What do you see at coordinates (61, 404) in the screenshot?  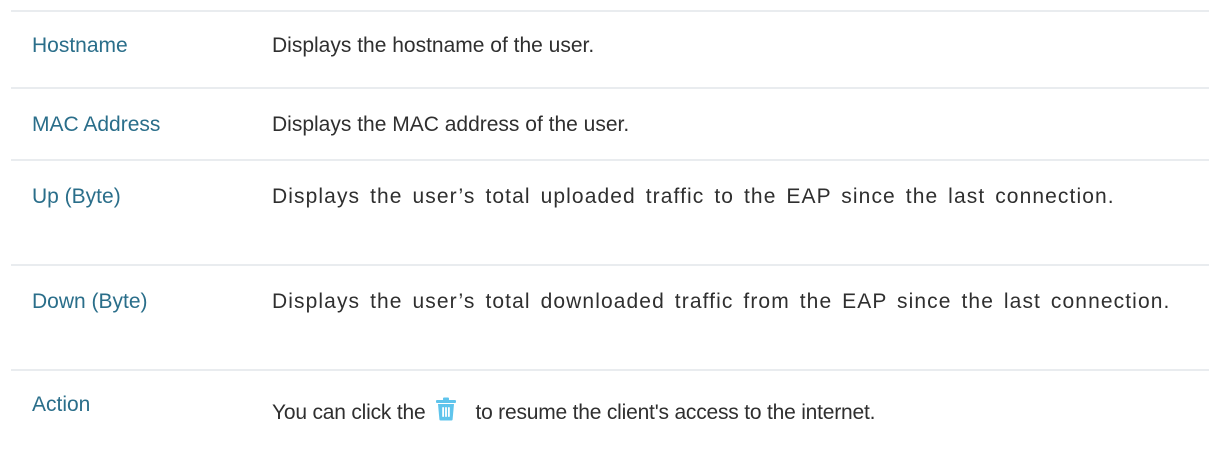 I see `term-action: Action` at bounding box center [61, 404].